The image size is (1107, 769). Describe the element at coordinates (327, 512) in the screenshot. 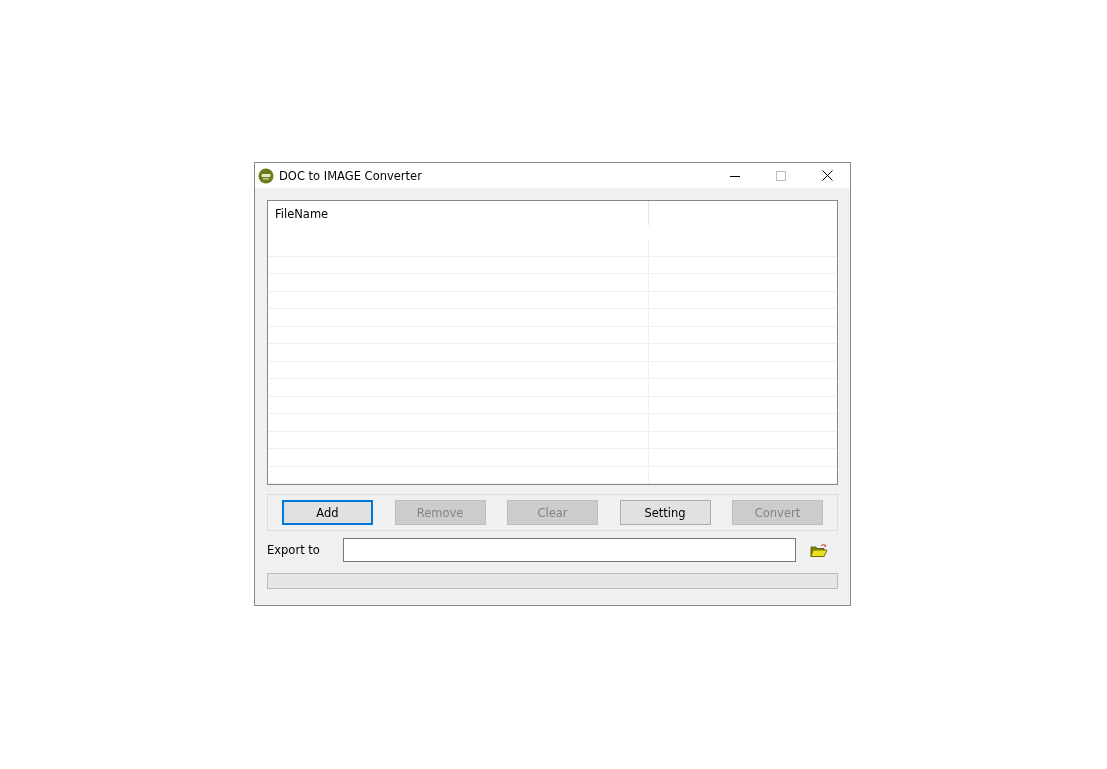

I see `action-button: Add` at that location.